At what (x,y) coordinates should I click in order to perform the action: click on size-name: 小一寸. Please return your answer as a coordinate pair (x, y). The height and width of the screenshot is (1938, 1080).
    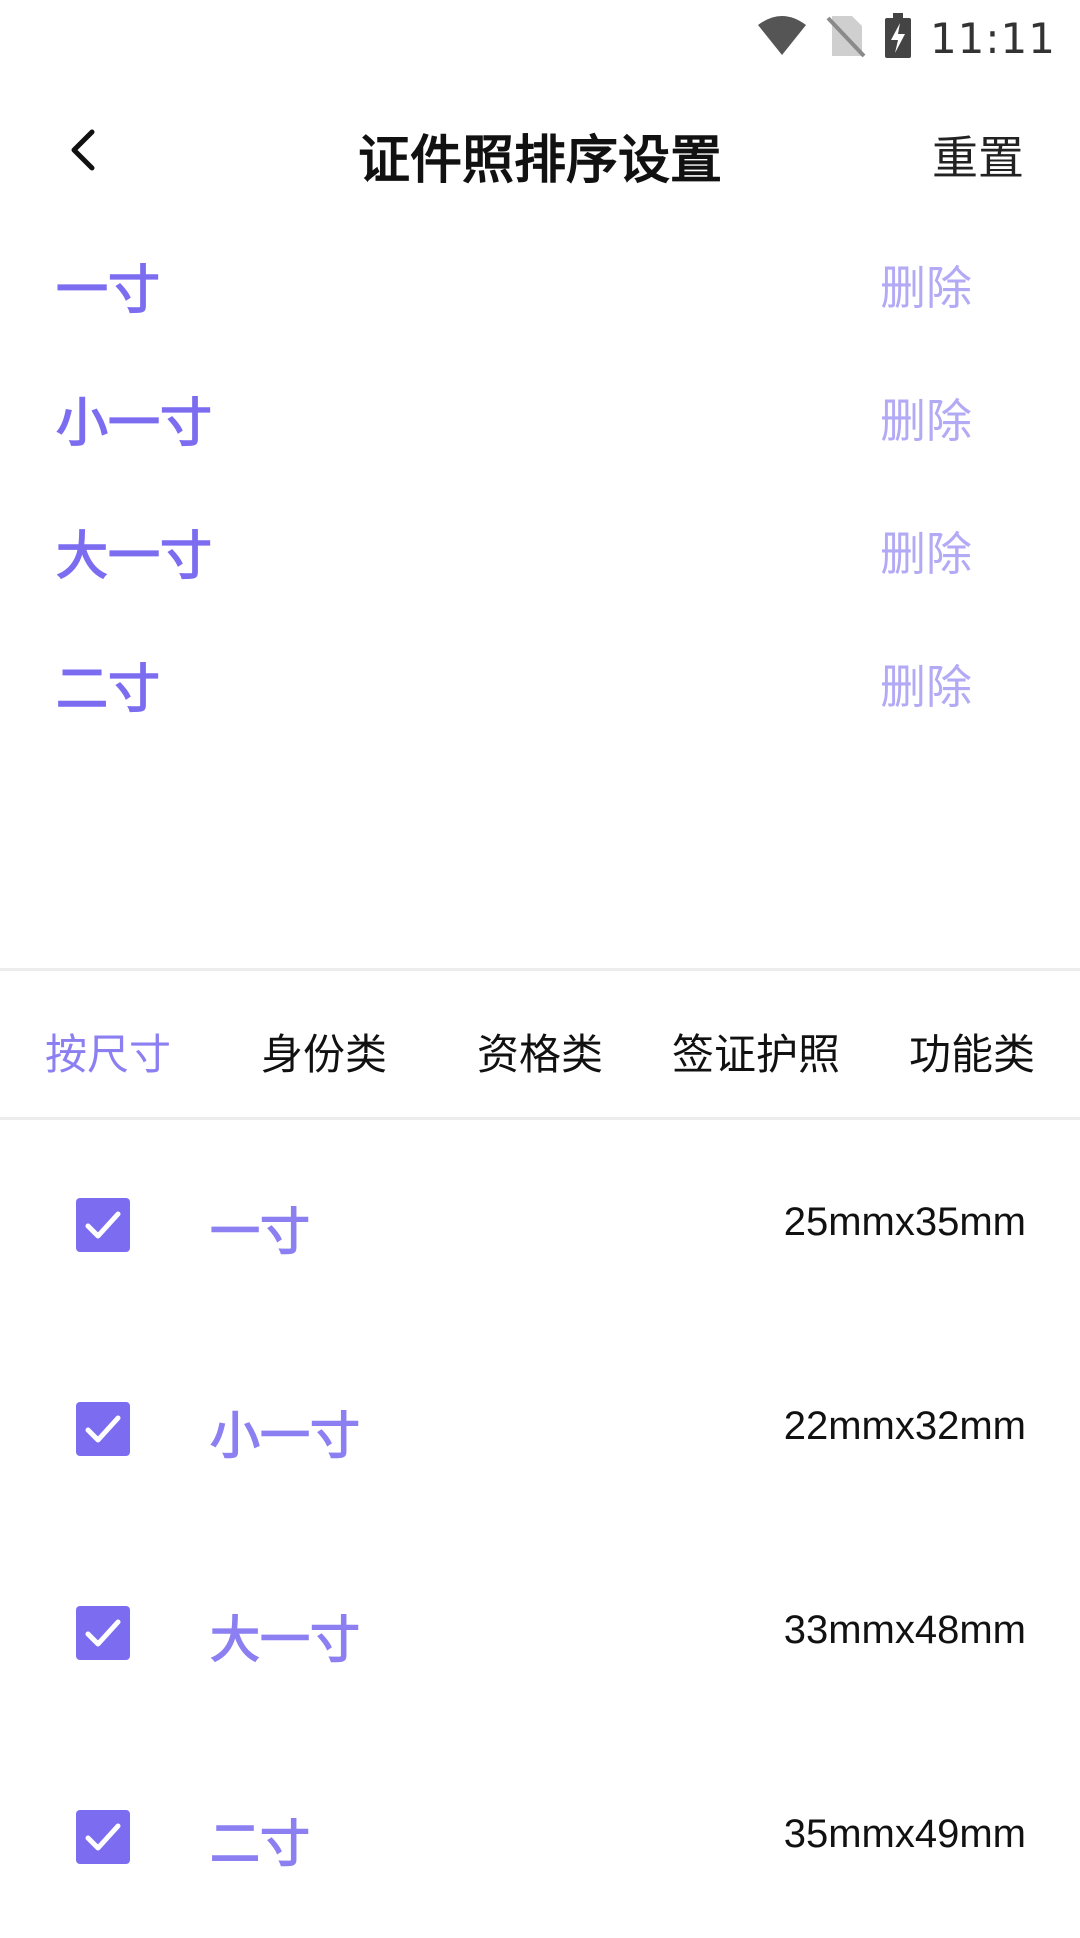
    Looking at the image, I should click on (285, 1436).